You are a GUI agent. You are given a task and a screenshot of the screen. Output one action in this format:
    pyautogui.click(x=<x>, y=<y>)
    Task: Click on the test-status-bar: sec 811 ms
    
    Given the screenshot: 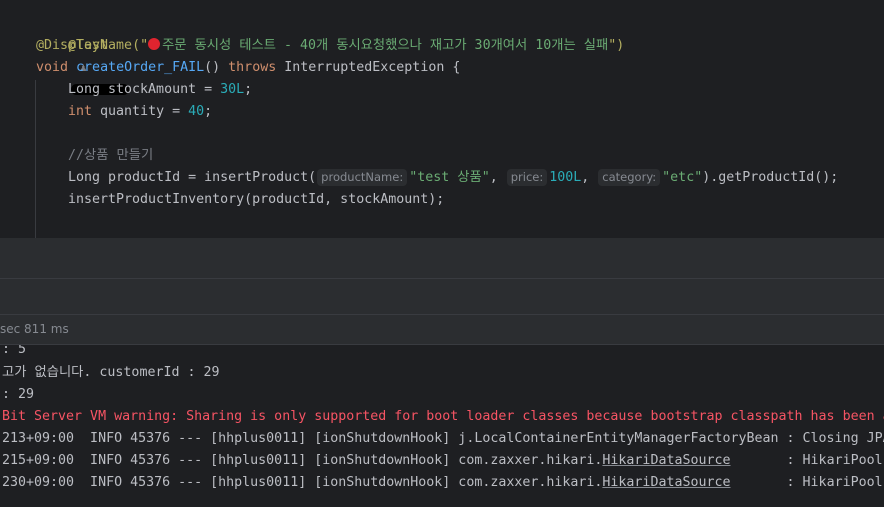 What is the action you would take?
    pyautogui.click(x=442, y=330)
    